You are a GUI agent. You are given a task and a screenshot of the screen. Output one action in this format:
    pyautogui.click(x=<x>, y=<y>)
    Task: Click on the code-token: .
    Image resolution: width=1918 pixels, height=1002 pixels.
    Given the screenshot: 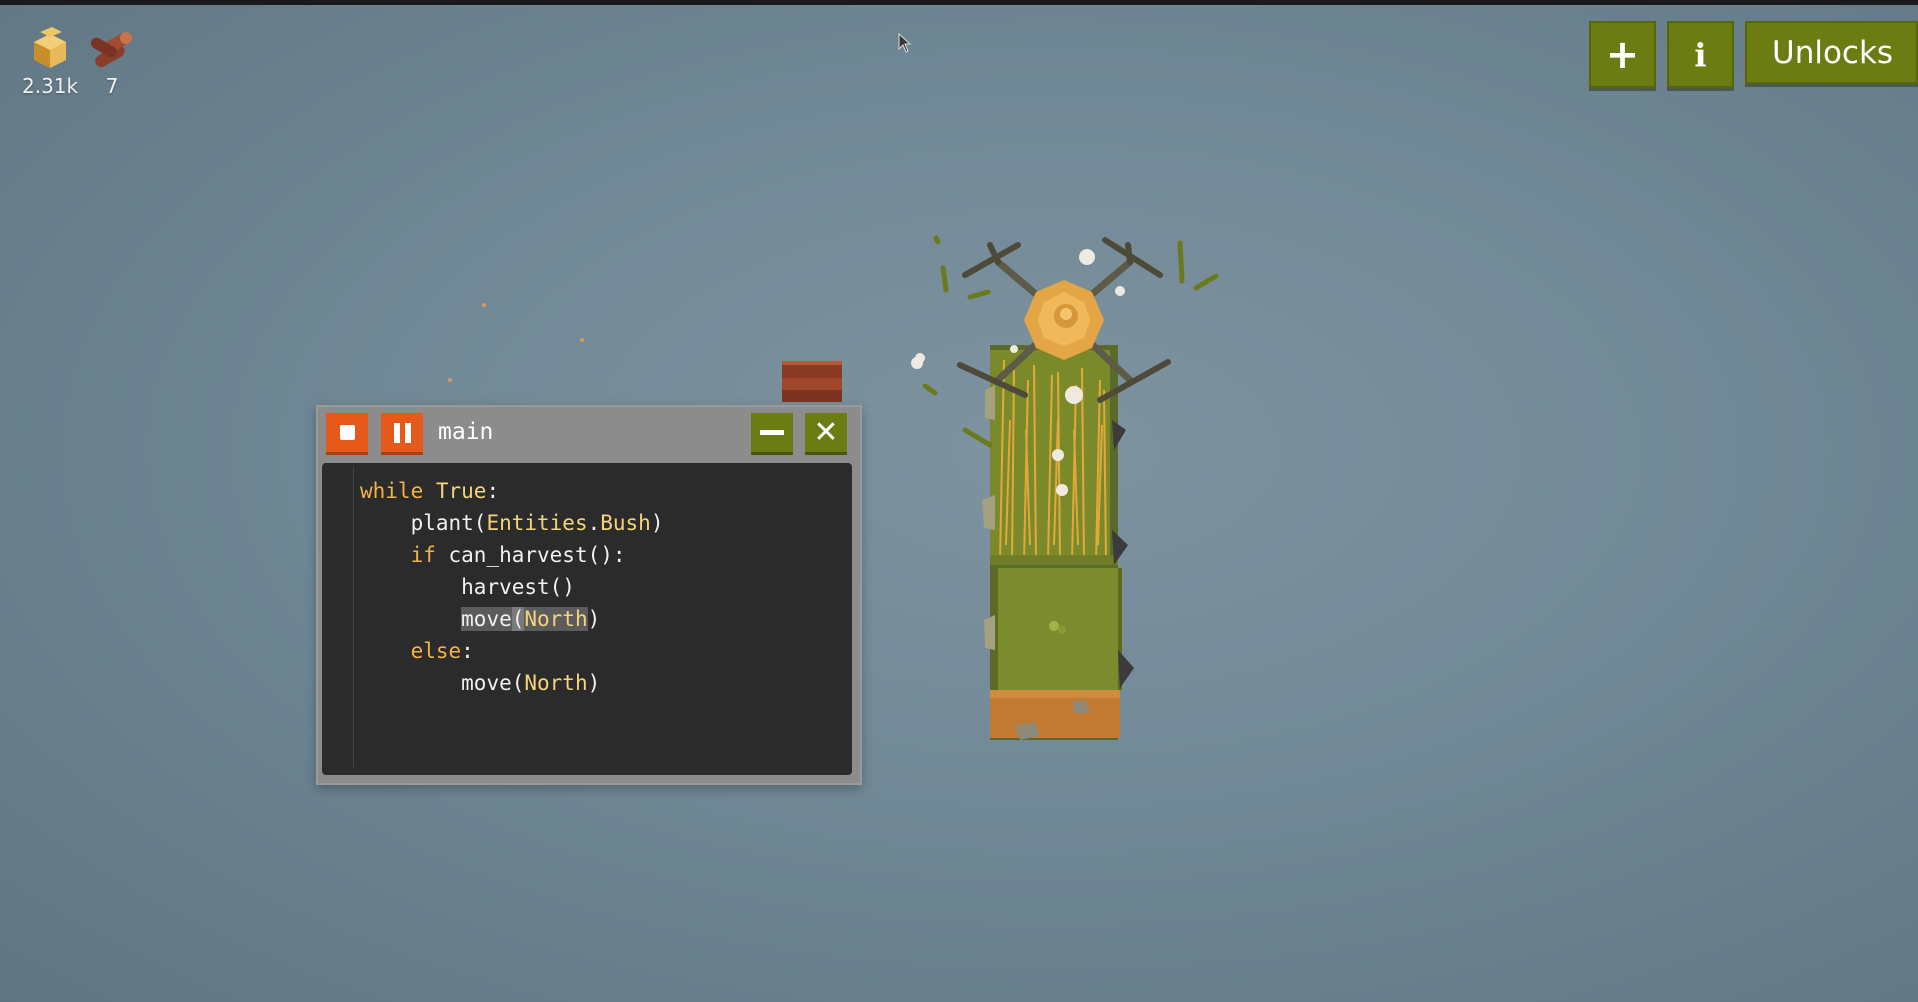 What is the action you would take?
    pyautogui.click(x=594, y=523)
    